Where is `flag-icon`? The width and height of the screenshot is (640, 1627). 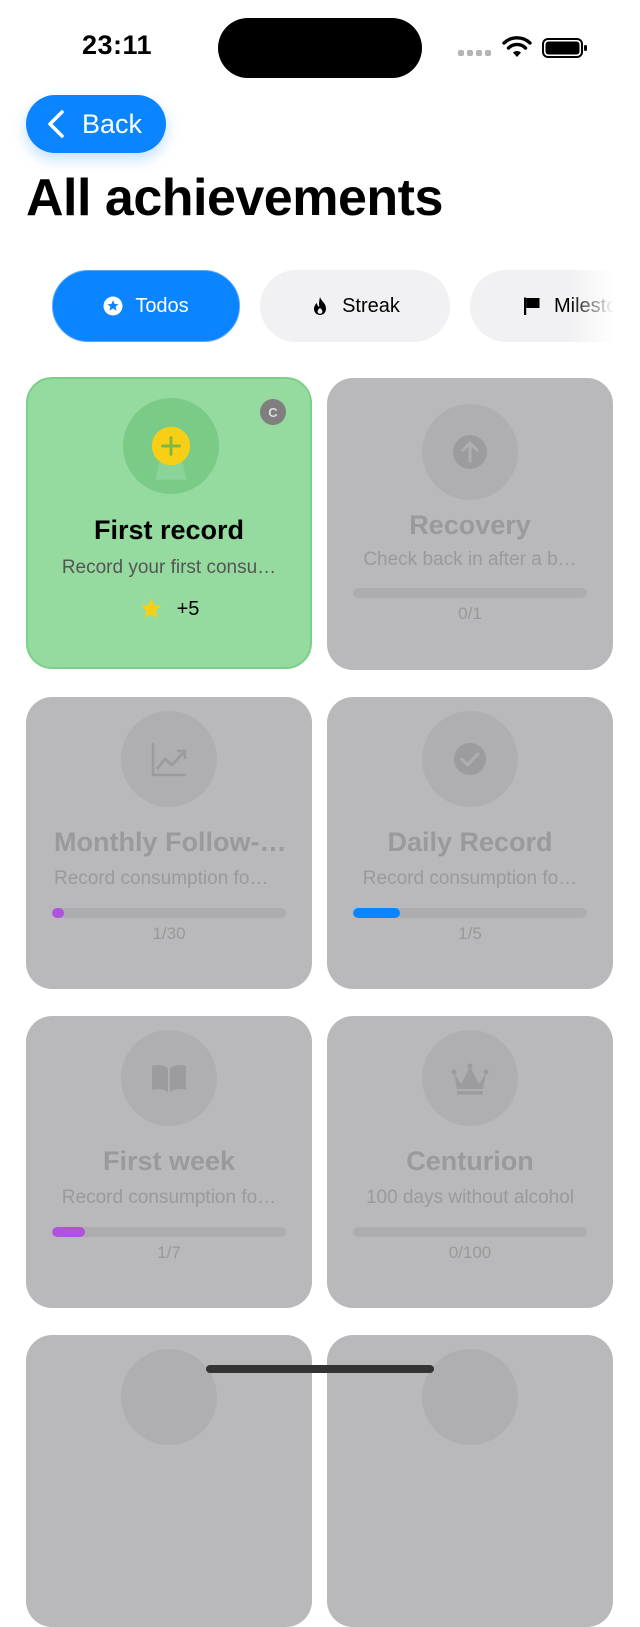 flag-icon is located at coordinates (532, 306).